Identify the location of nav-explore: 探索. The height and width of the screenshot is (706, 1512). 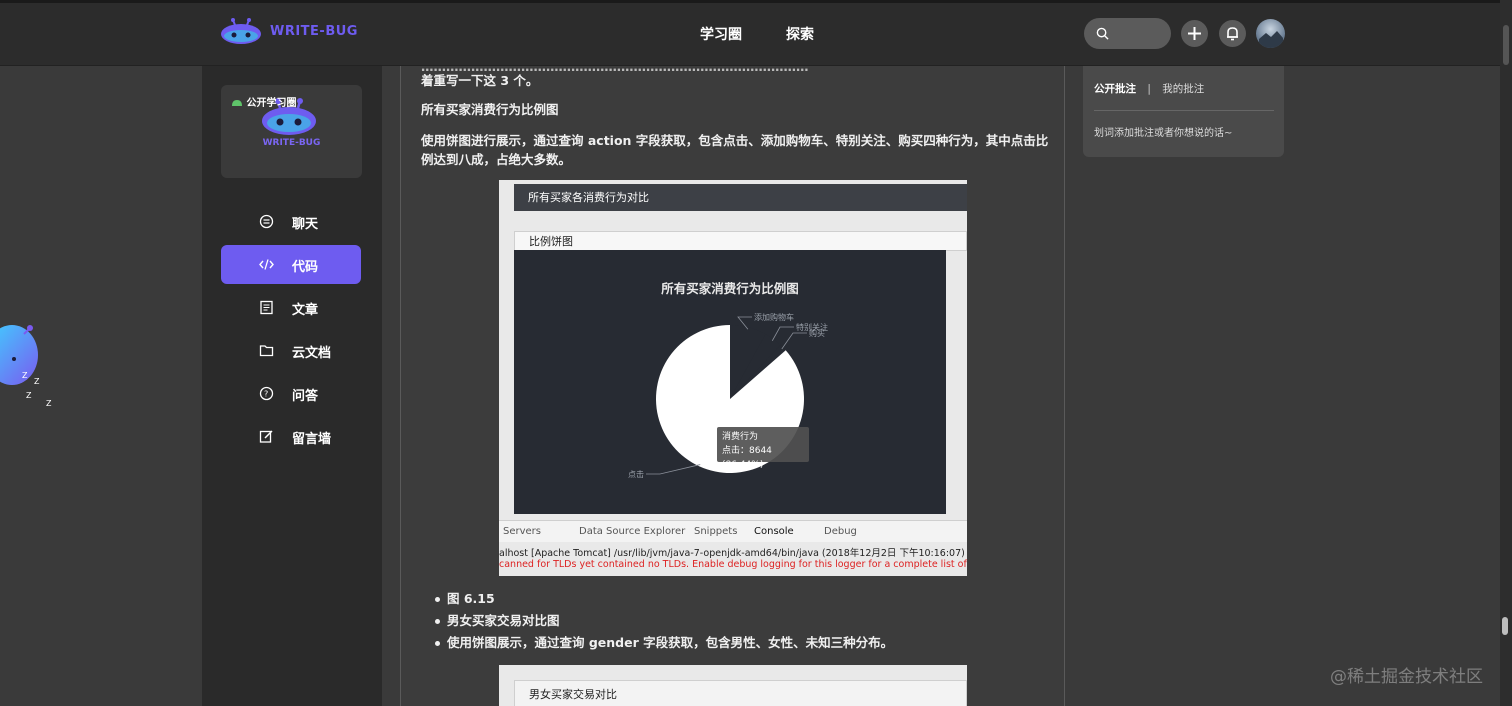
(800, 34).